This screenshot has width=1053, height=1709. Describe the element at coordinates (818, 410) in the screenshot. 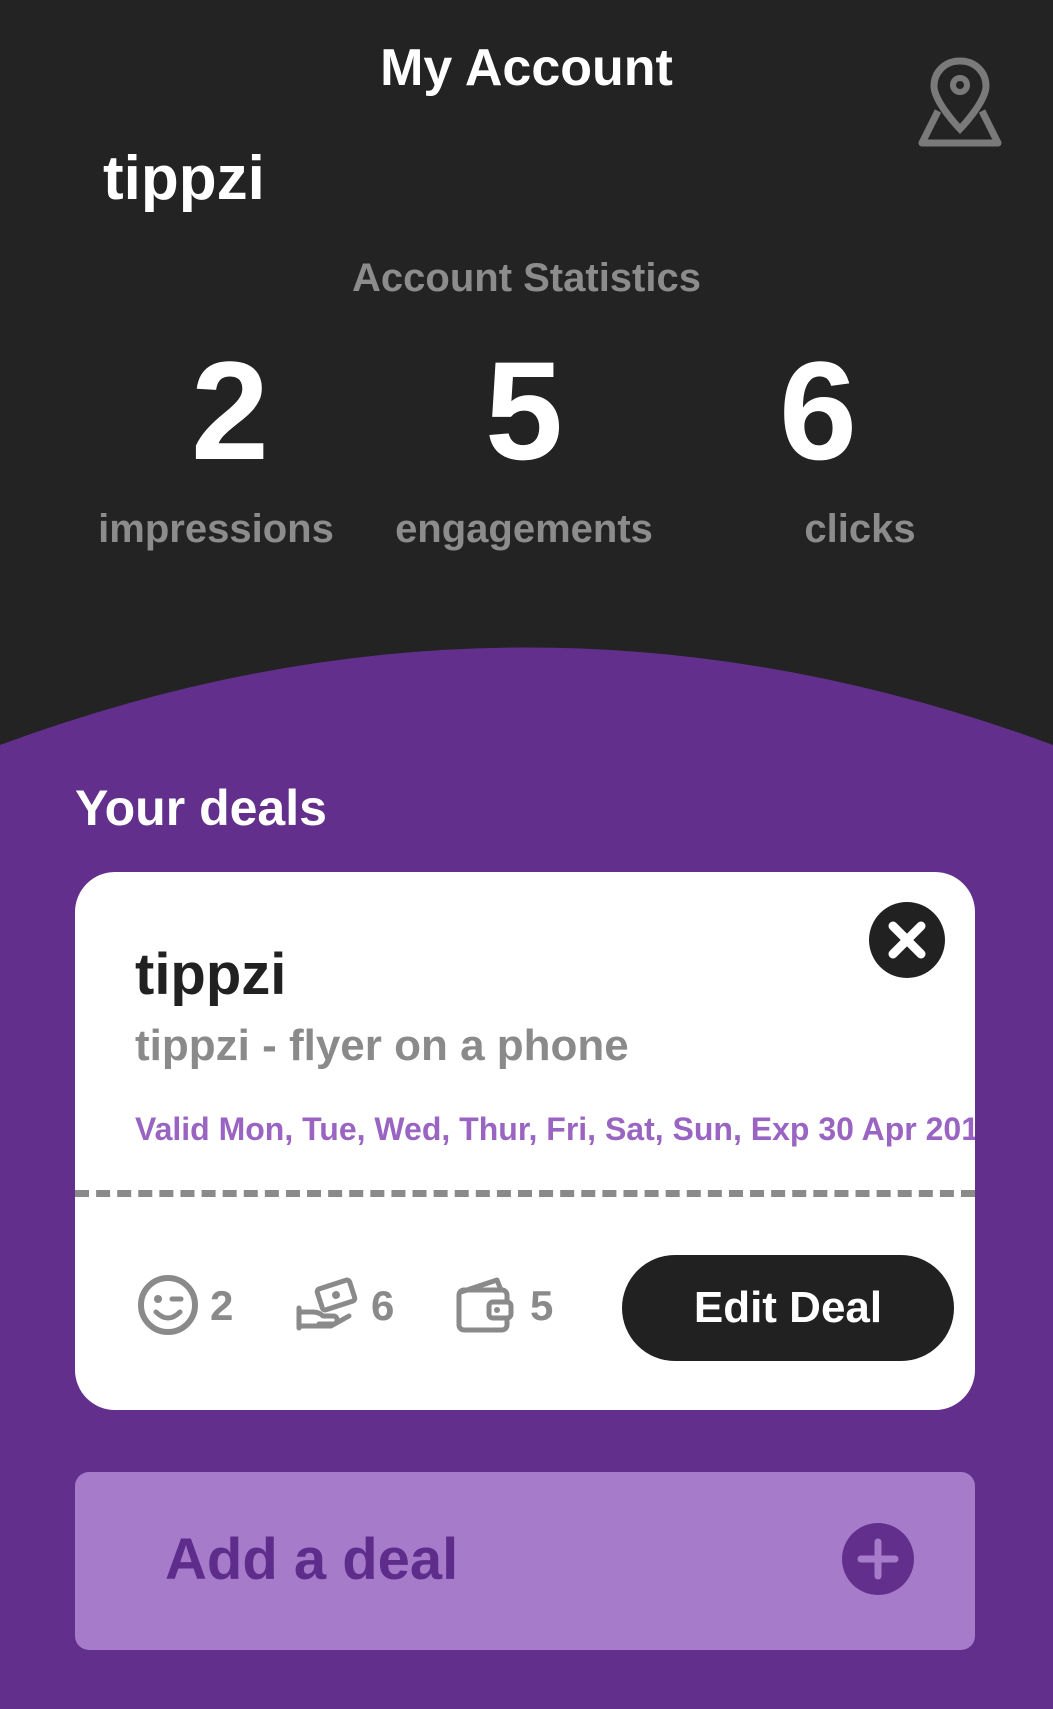

I see `clicks-count: 6` at that location.